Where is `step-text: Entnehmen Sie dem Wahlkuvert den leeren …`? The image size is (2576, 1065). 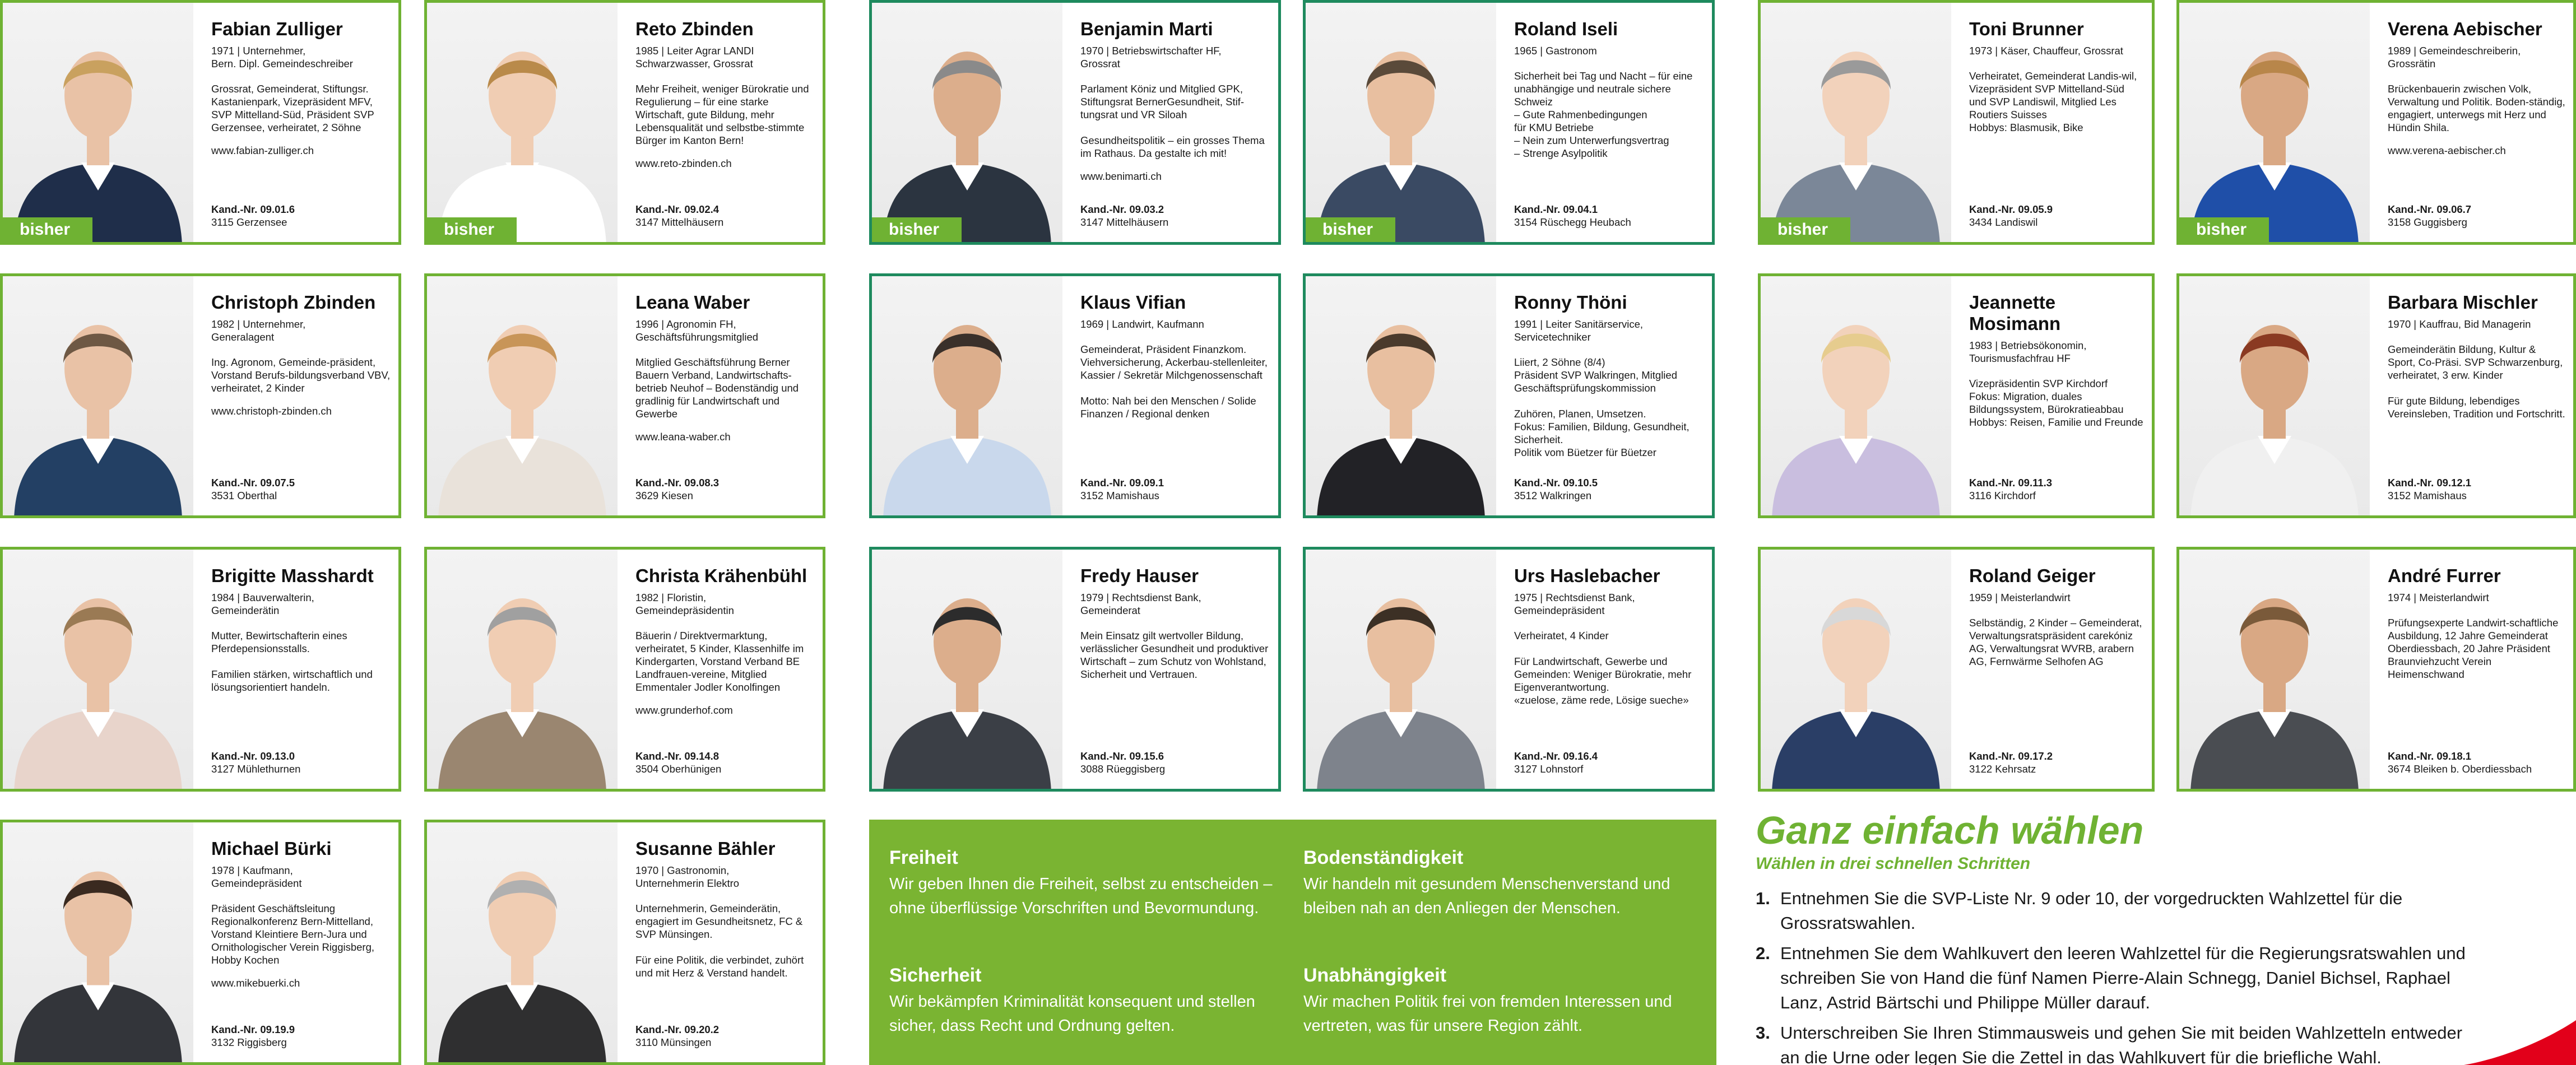 step-text: Entnehmen Sie dem Wahlkuvert den leeren … is located at coordinates (2123, 977).